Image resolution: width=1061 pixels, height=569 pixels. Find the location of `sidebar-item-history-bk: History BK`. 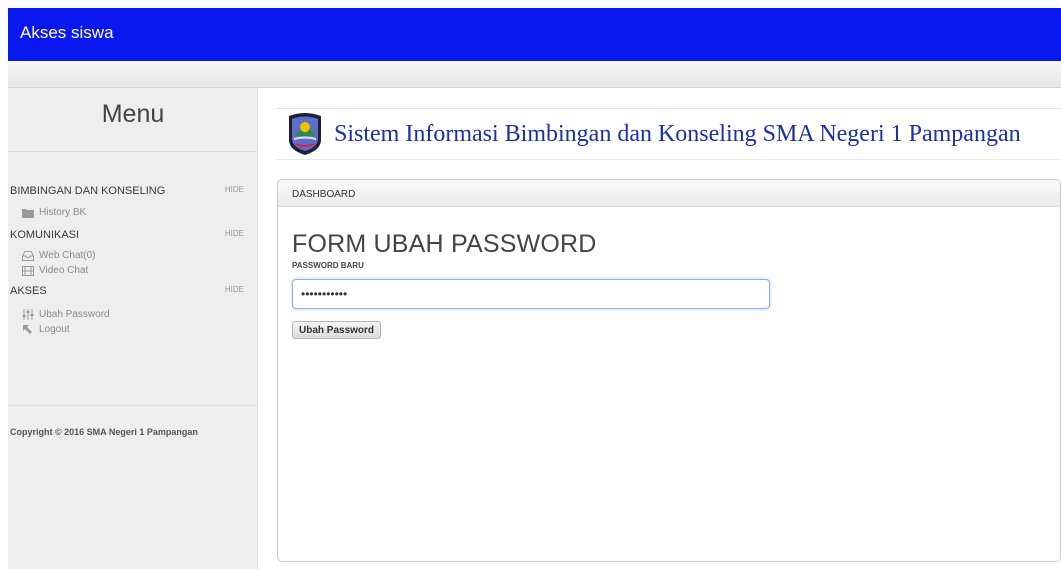

sidebar-item-history-bk: History BK is located at coordinates (54, 213).